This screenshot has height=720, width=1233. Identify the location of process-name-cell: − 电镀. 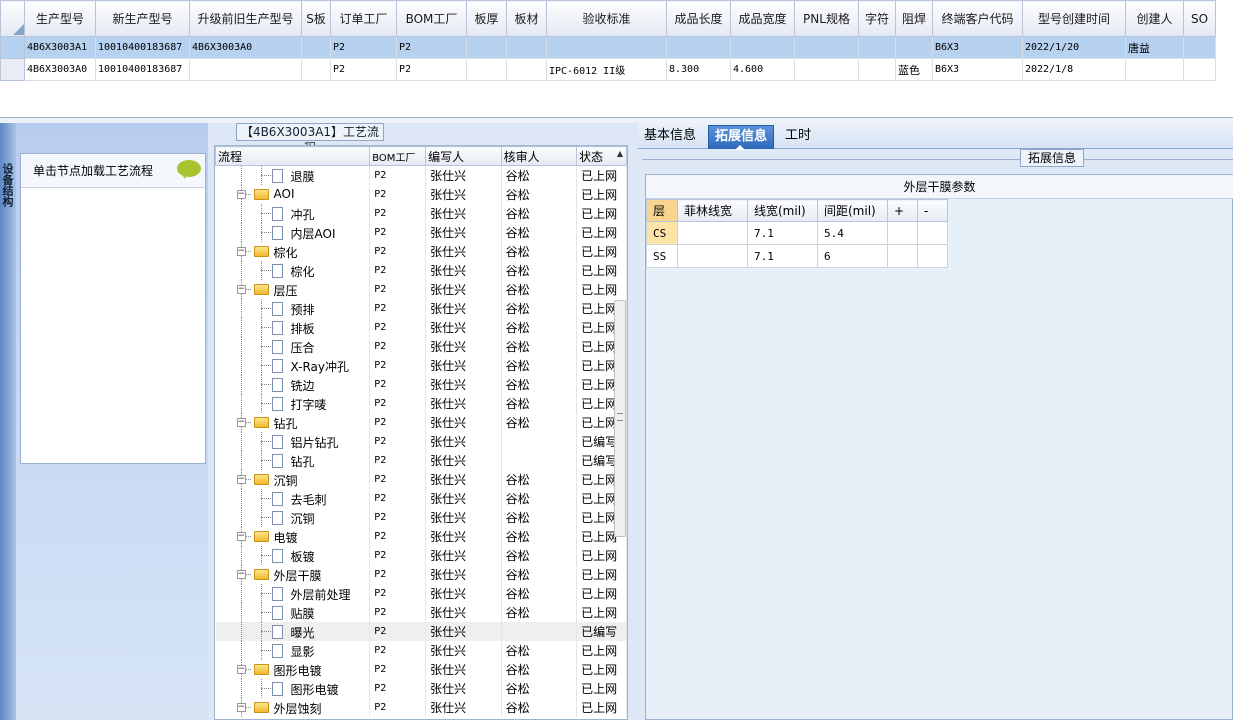
(293, 536).